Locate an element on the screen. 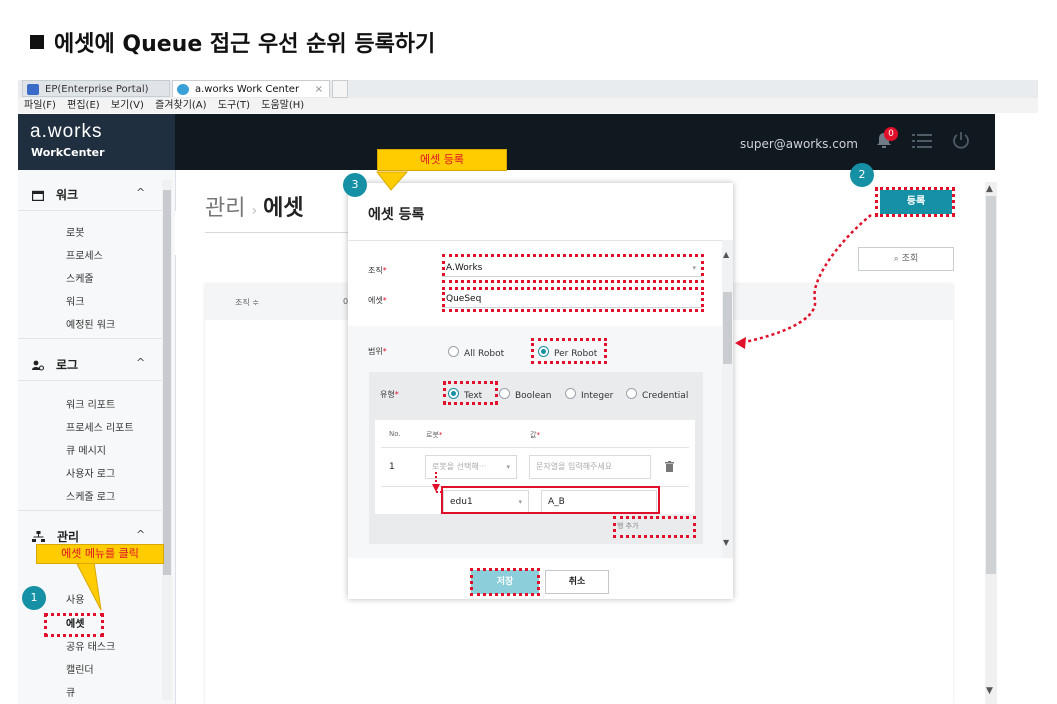 This screenshot has width=1057, height=704. step-1-badge: 1 is located at coordinates (34, 598).